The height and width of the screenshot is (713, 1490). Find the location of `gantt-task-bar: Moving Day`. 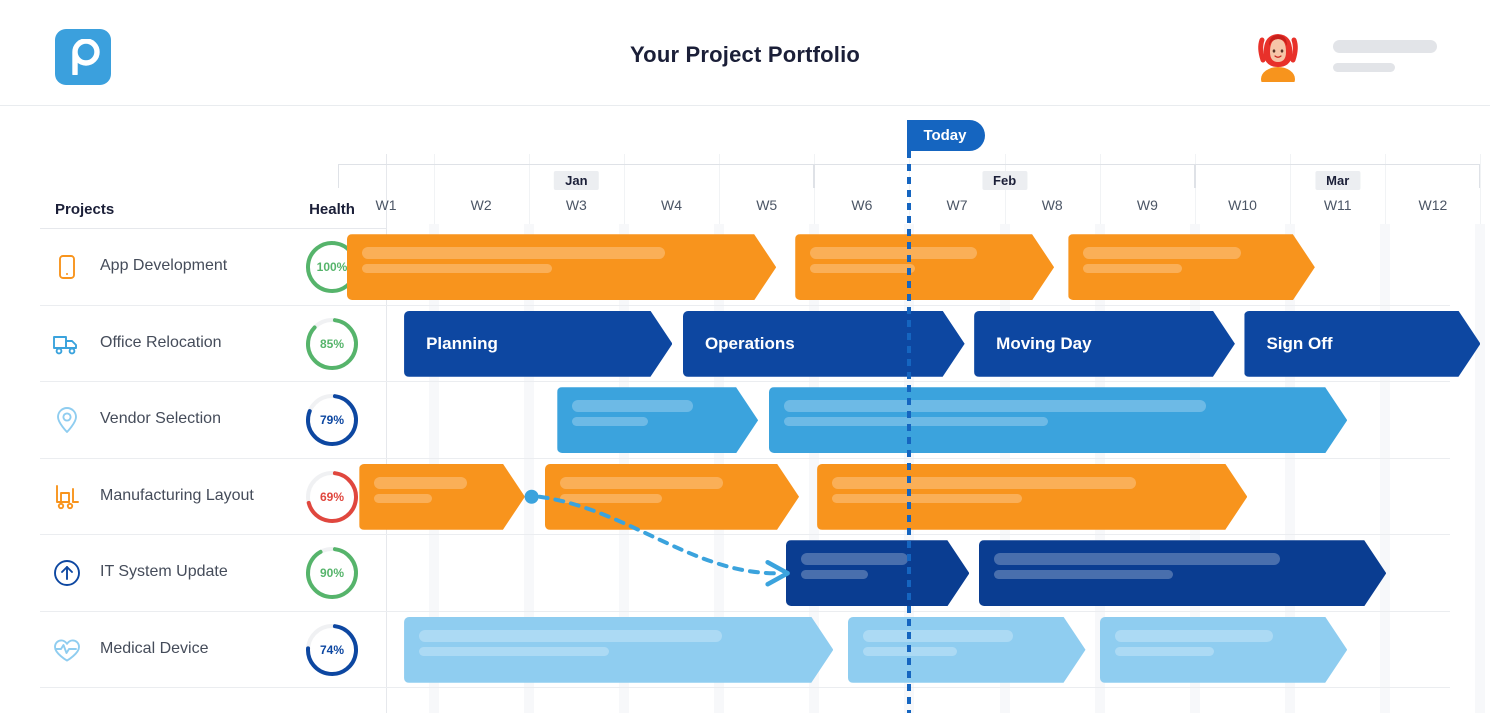

gantt-task-bar: Moving Day is located at coordinates (1104, 344).